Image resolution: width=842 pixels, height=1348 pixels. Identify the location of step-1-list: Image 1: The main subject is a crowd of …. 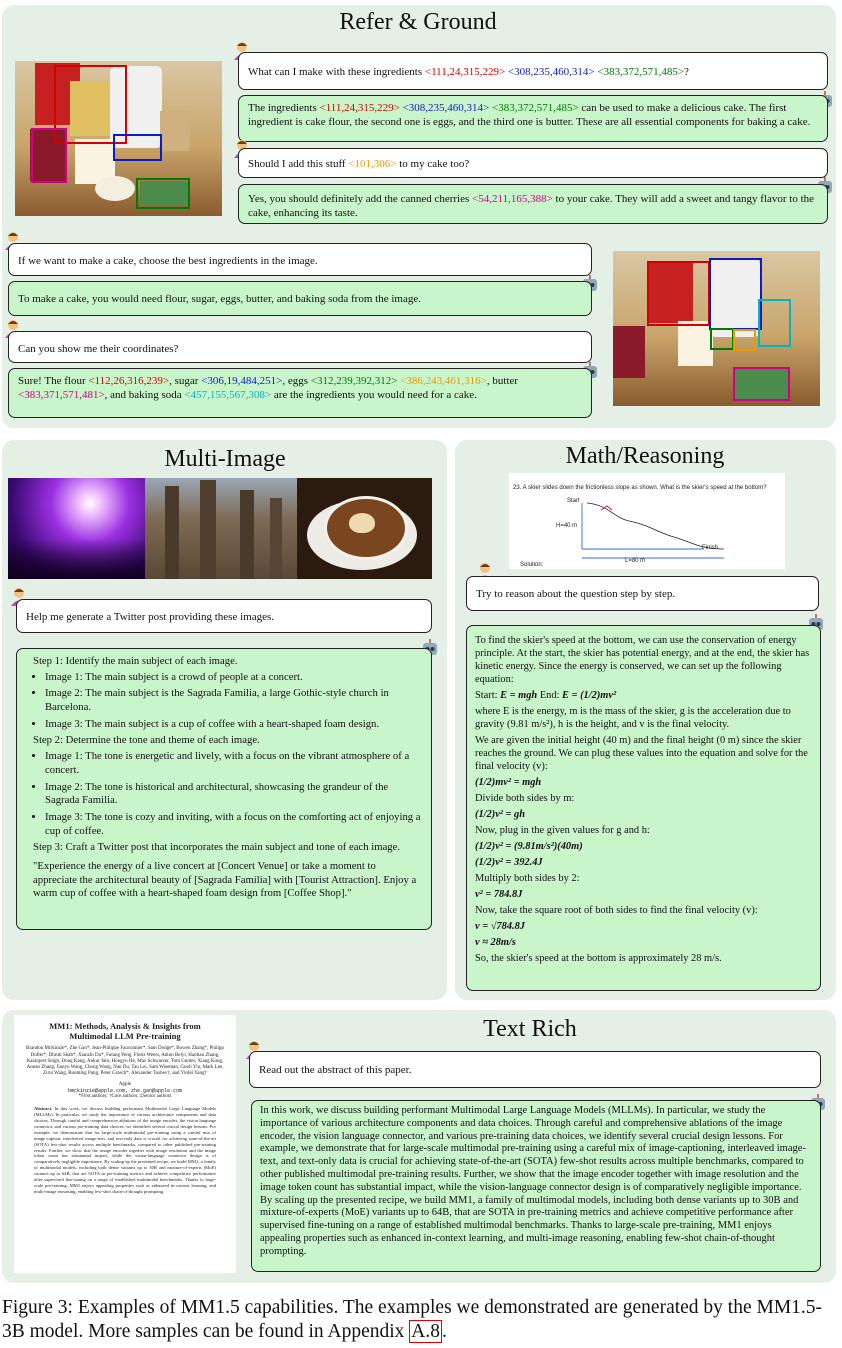
(227, 701).